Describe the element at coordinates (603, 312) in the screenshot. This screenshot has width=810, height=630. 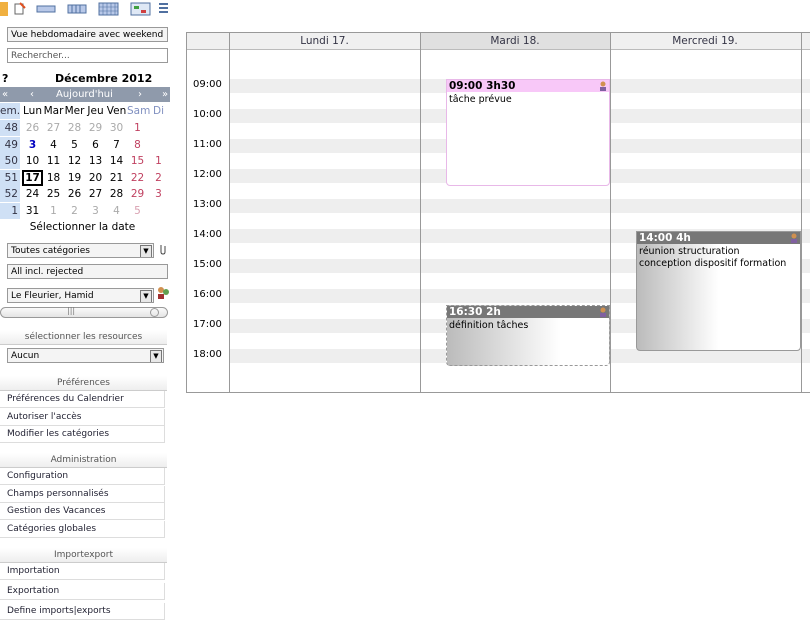
I see `participant-icon` at that location.